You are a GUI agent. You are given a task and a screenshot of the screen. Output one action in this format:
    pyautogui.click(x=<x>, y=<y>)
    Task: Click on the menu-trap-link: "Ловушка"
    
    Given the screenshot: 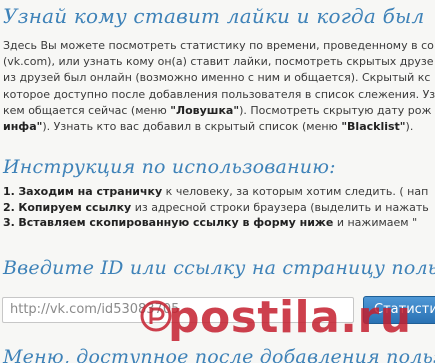 What is the action you would take?
    pyautogui.click(x=204, y=110)
    